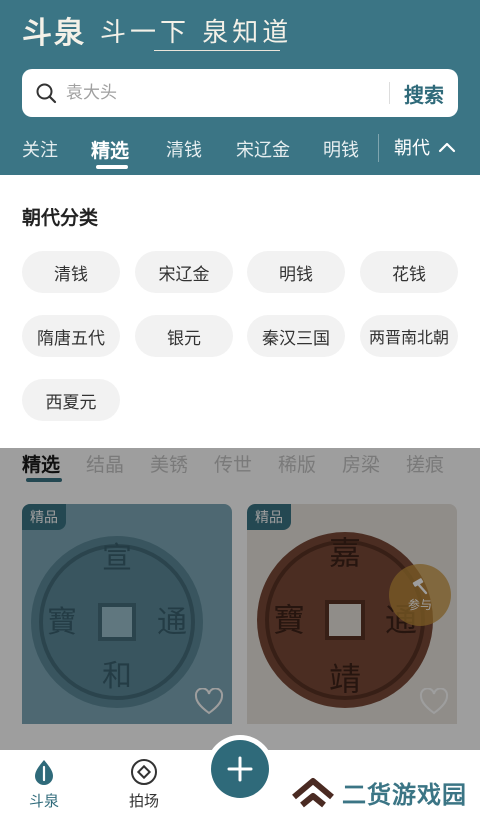 This screenshot has height=818, width=480. Describe the element at coordinates (184, 272) in the screenshot. I see `dynasty-chip-song-liao-jin: 宋辽金` at that location.